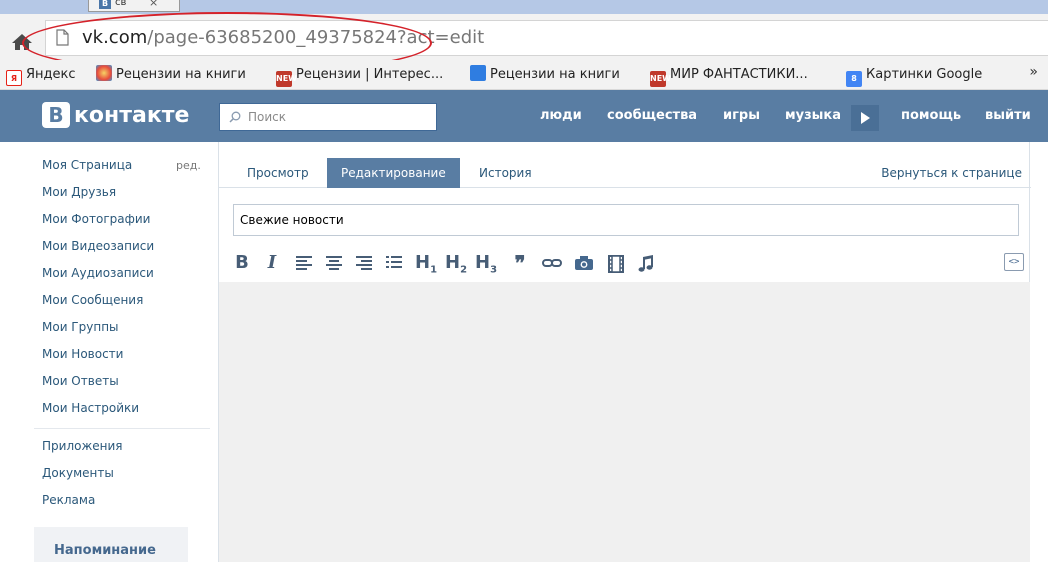  Describe the element at coordinates (80, 327) in the screenshot. I see `menu-groups: Мои Группы` at that location.